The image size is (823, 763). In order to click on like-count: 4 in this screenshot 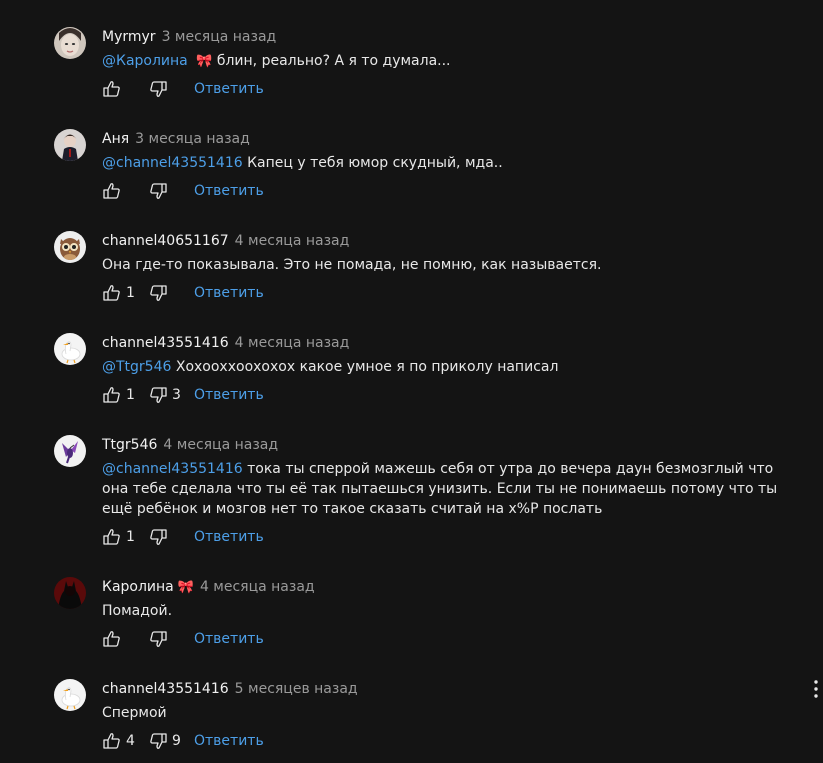, I will do `click(130, 741)`.